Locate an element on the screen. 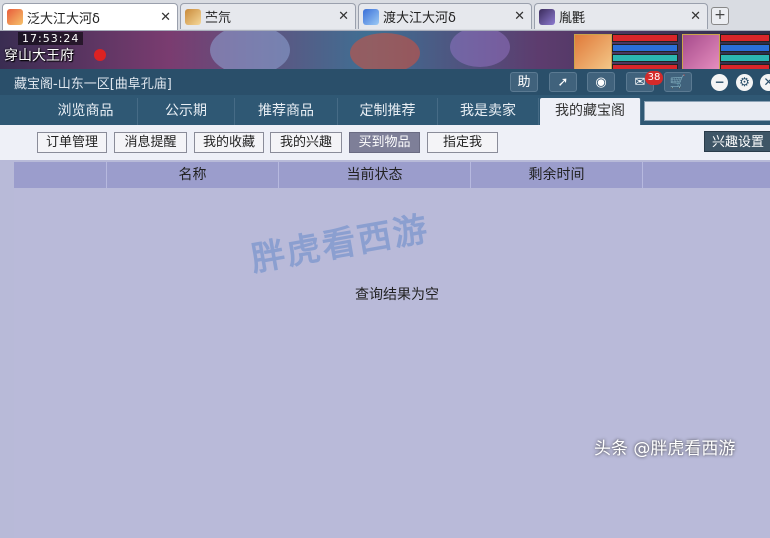  tab-my-pavilion: 我的藏宝阁 is located at coordinates (590, 111).